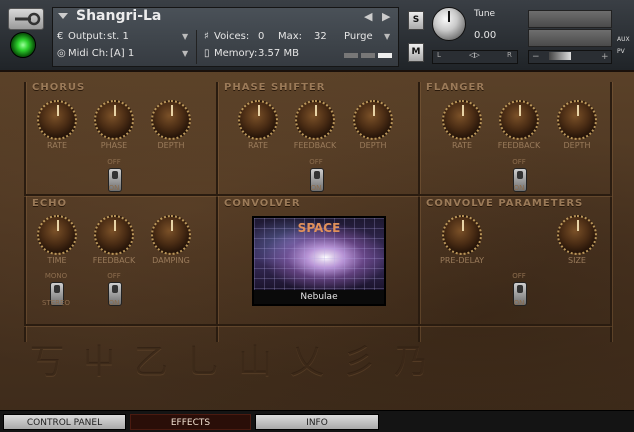 The image size is (634, 432). I want to click on echo-off-label: OFF, so click(114, 276).